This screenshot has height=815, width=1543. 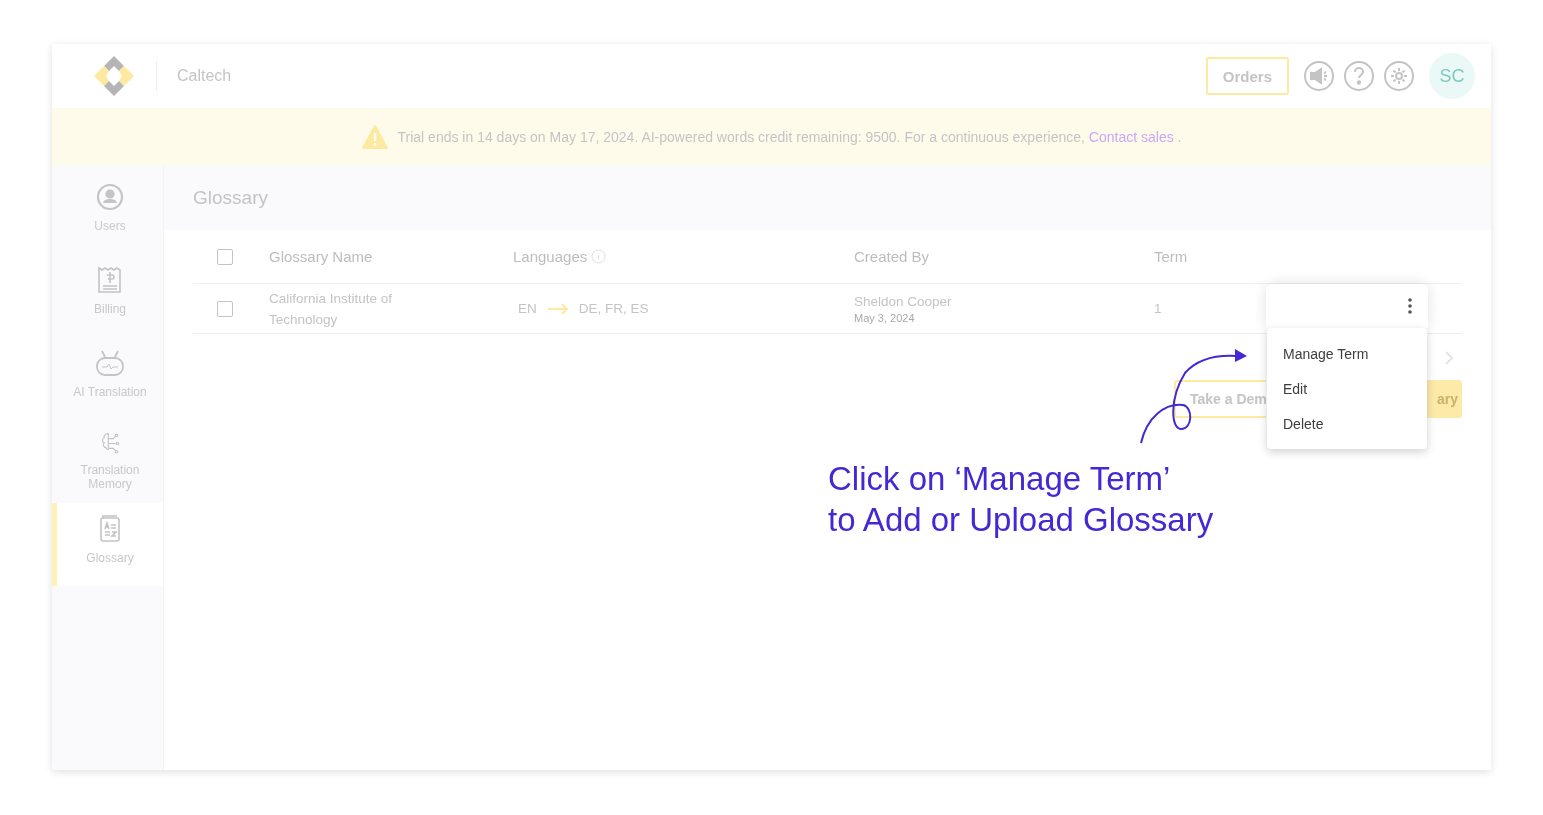 What do you see at coordinates (613, 308) in the screenshot?
I see `target-languages: DE, FR, ES` at bounding box center [613, 308].